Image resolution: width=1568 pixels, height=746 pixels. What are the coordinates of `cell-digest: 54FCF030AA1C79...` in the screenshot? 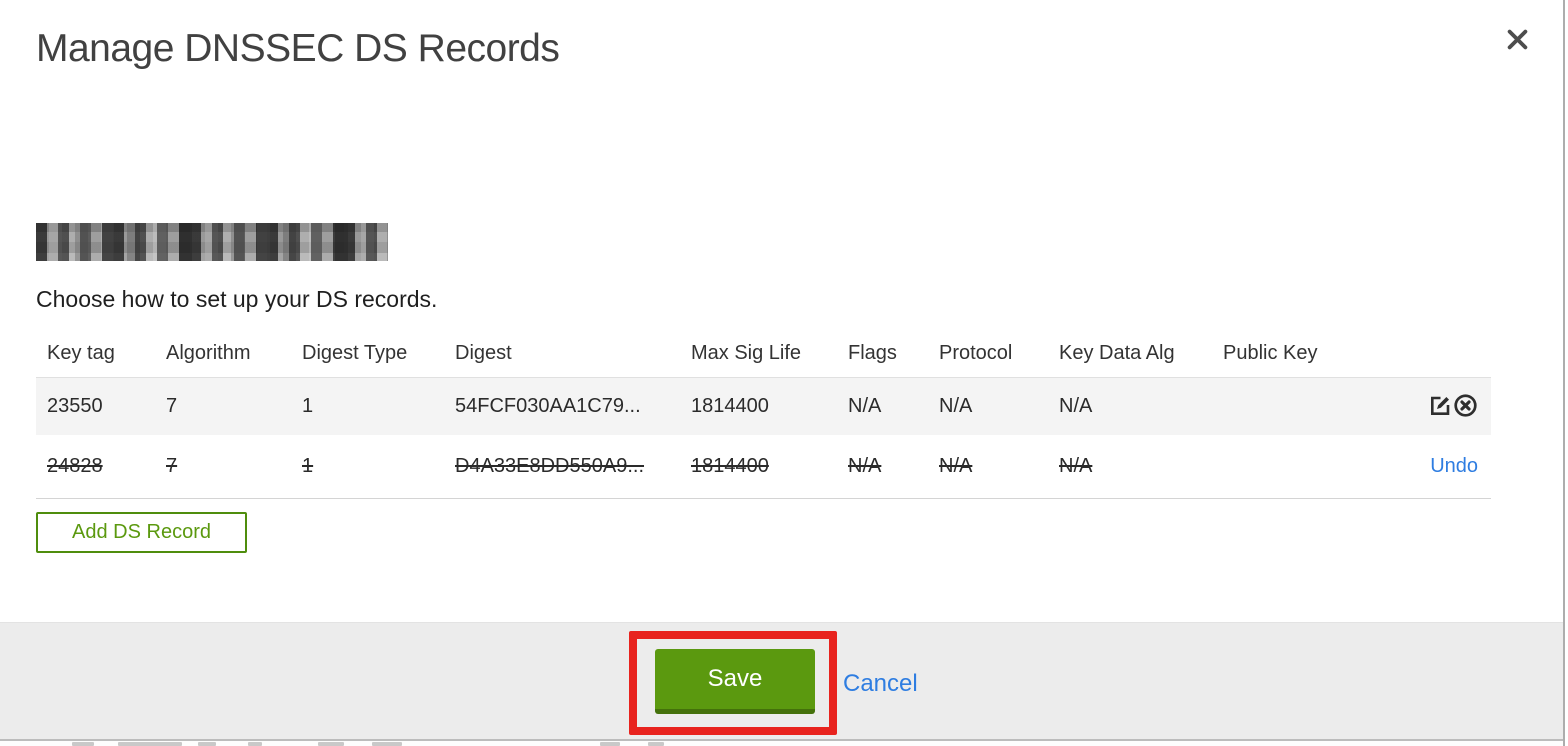 It's located at (548, 406).